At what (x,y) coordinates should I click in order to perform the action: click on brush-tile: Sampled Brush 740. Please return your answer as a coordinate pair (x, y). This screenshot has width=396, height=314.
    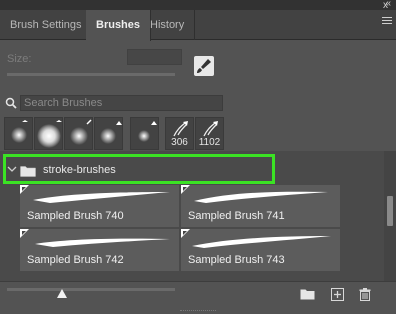
    Looking at the image, I should click on (99, 206).